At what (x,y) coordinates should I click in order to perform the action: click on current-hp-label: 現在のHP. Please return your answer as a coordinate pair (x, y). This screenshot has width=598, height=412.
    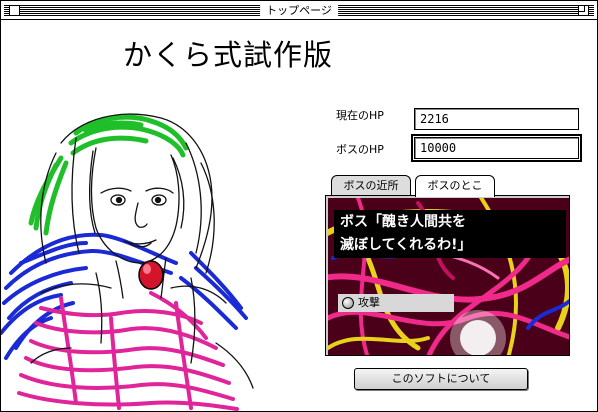
    Looking at the image, I should click on (360, 115).